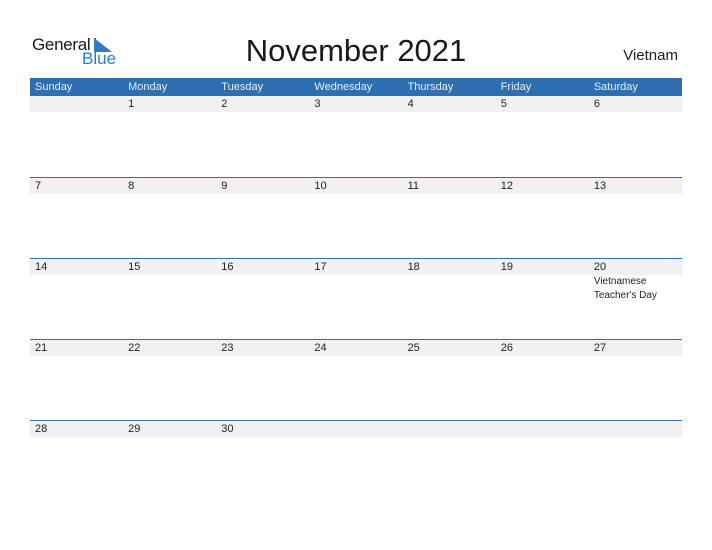 This screenshot has width=712, height=550. What do you see at coordinates (600, 348) in the screenshot?
I see `day-number: 27` at bounding box center [600, 348].